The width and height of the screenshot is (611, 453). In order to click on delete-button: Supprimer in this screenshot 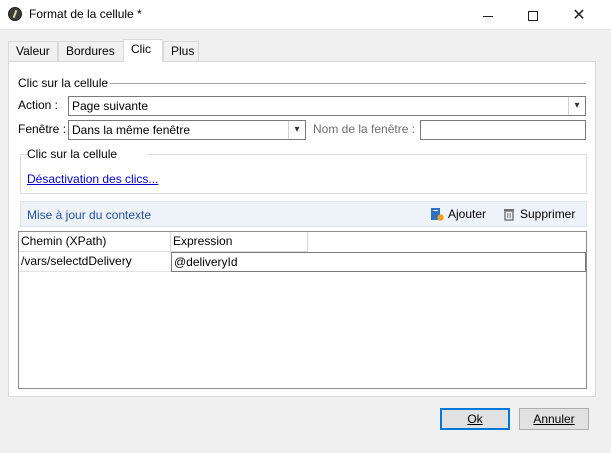, I will do `click(538, 214)`.